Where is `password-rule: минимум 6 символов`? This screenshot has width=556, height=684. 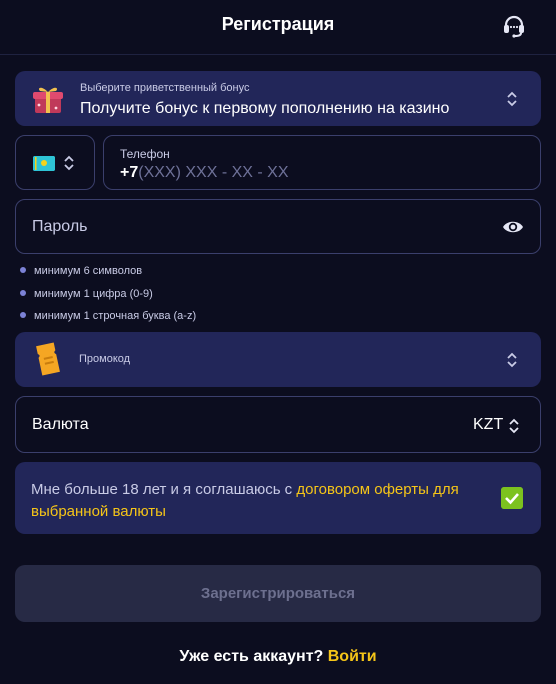 password-rule: минимум 6 символов is located at coordinates (108, 275).